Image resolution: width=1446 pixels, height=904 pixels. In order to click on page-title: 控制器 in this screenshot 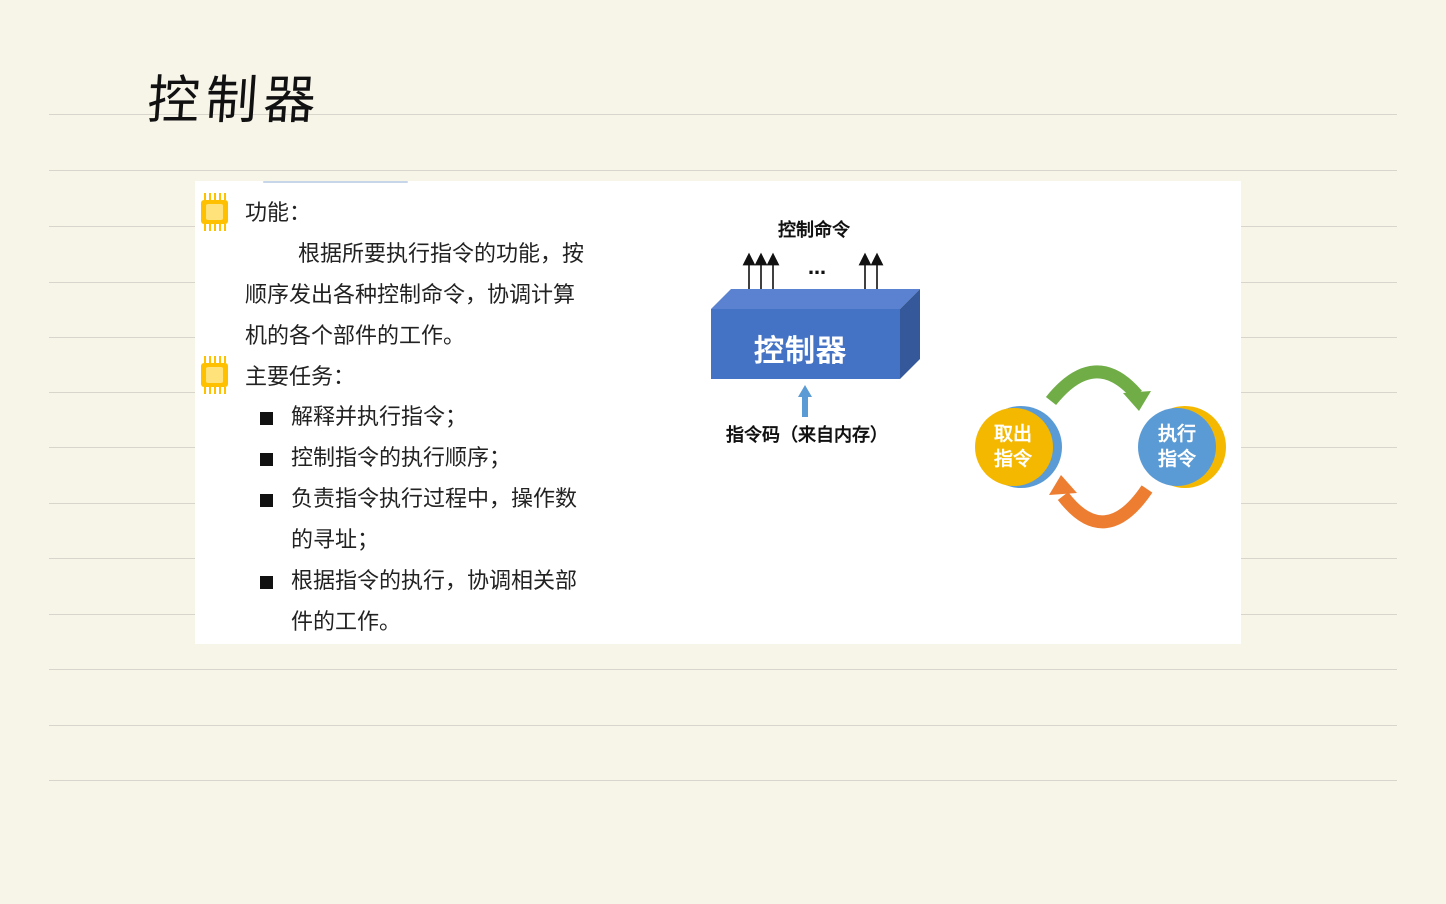, I will do `click(234, 101)`.